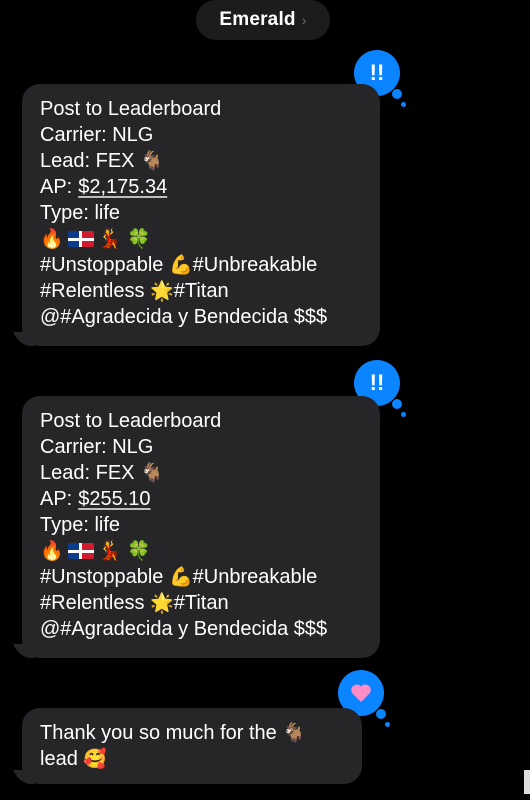 The image size is (530, 800). What do you see at coordinates (304, 20) in the screenshot?
I see `chevron-right-icon: ›` at bounding box center [304, 20].